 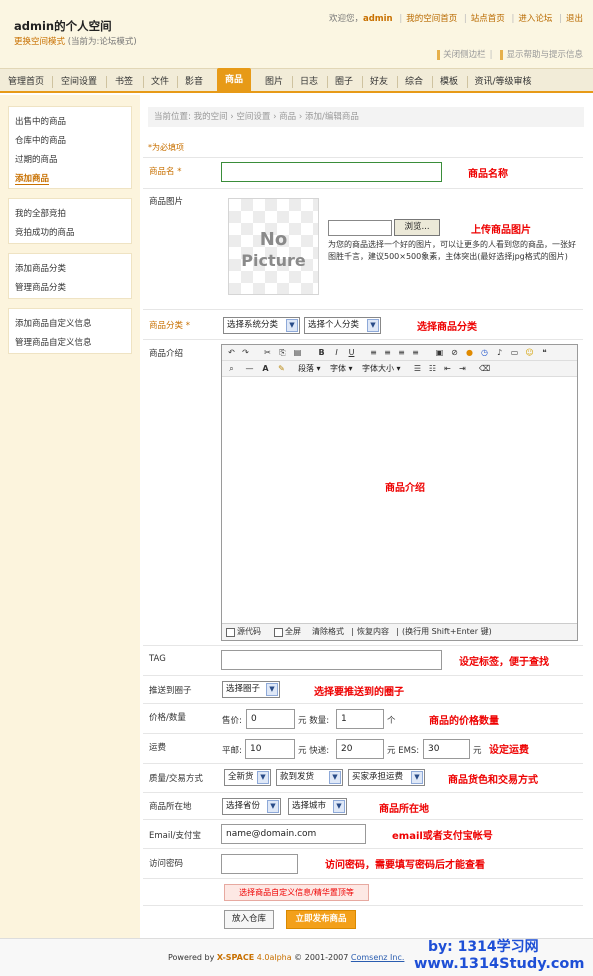 What do you see at coordinates (469, 352) in the screenshot?
I see `media-icon: ●` at bounding box center [469, 352].